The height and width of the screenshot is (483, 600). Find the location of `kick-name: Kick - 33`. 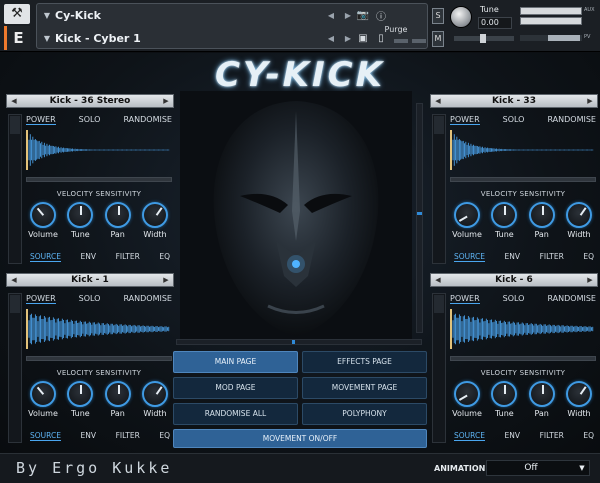

kick-name: Kick - 33 is located at coordinates (514, 101).